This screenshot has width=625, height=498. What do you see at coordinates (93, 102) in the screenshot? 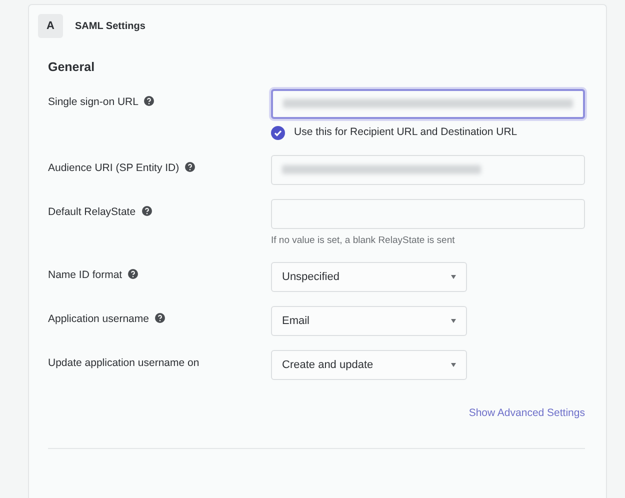
I see `field-label: Single sign-on URL` at bounding box center [93, 102].